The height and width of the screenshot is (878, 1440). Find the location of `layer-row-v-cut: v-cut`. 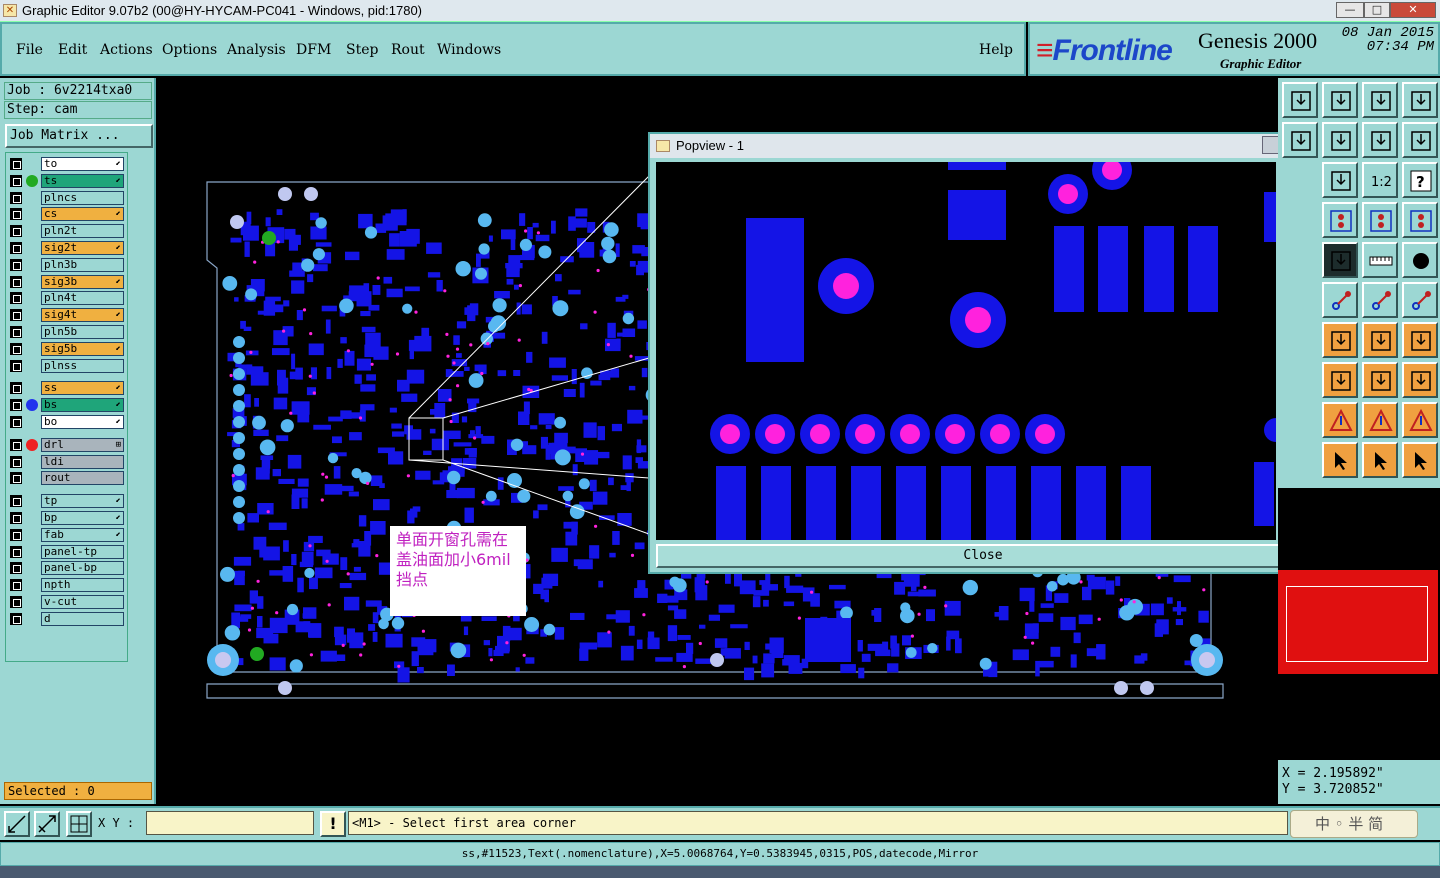

layer-row-v-cut: v-cut is located at coordinates (67, 602).